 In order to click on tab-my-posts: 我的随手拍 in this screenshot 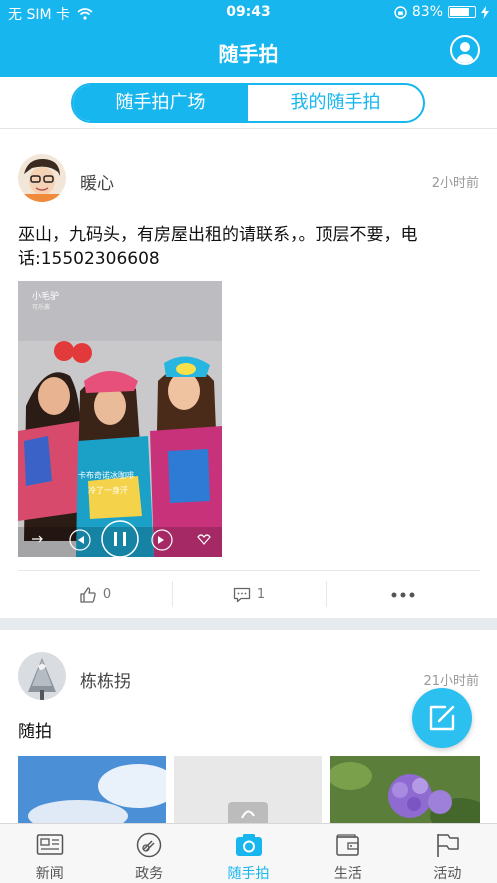, I will do `click(335, 103)`.